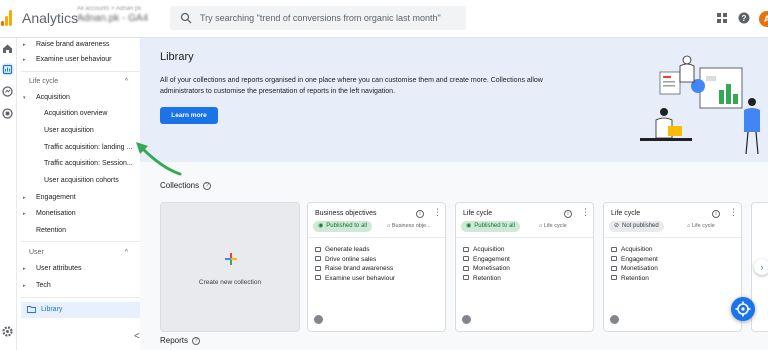 The width and height of the screenshot is (768, 350). What do you see at coordinates (59, 268) in the screenshot?
I see `nav-item-label: User attributes` at bounding box center [59, 268].